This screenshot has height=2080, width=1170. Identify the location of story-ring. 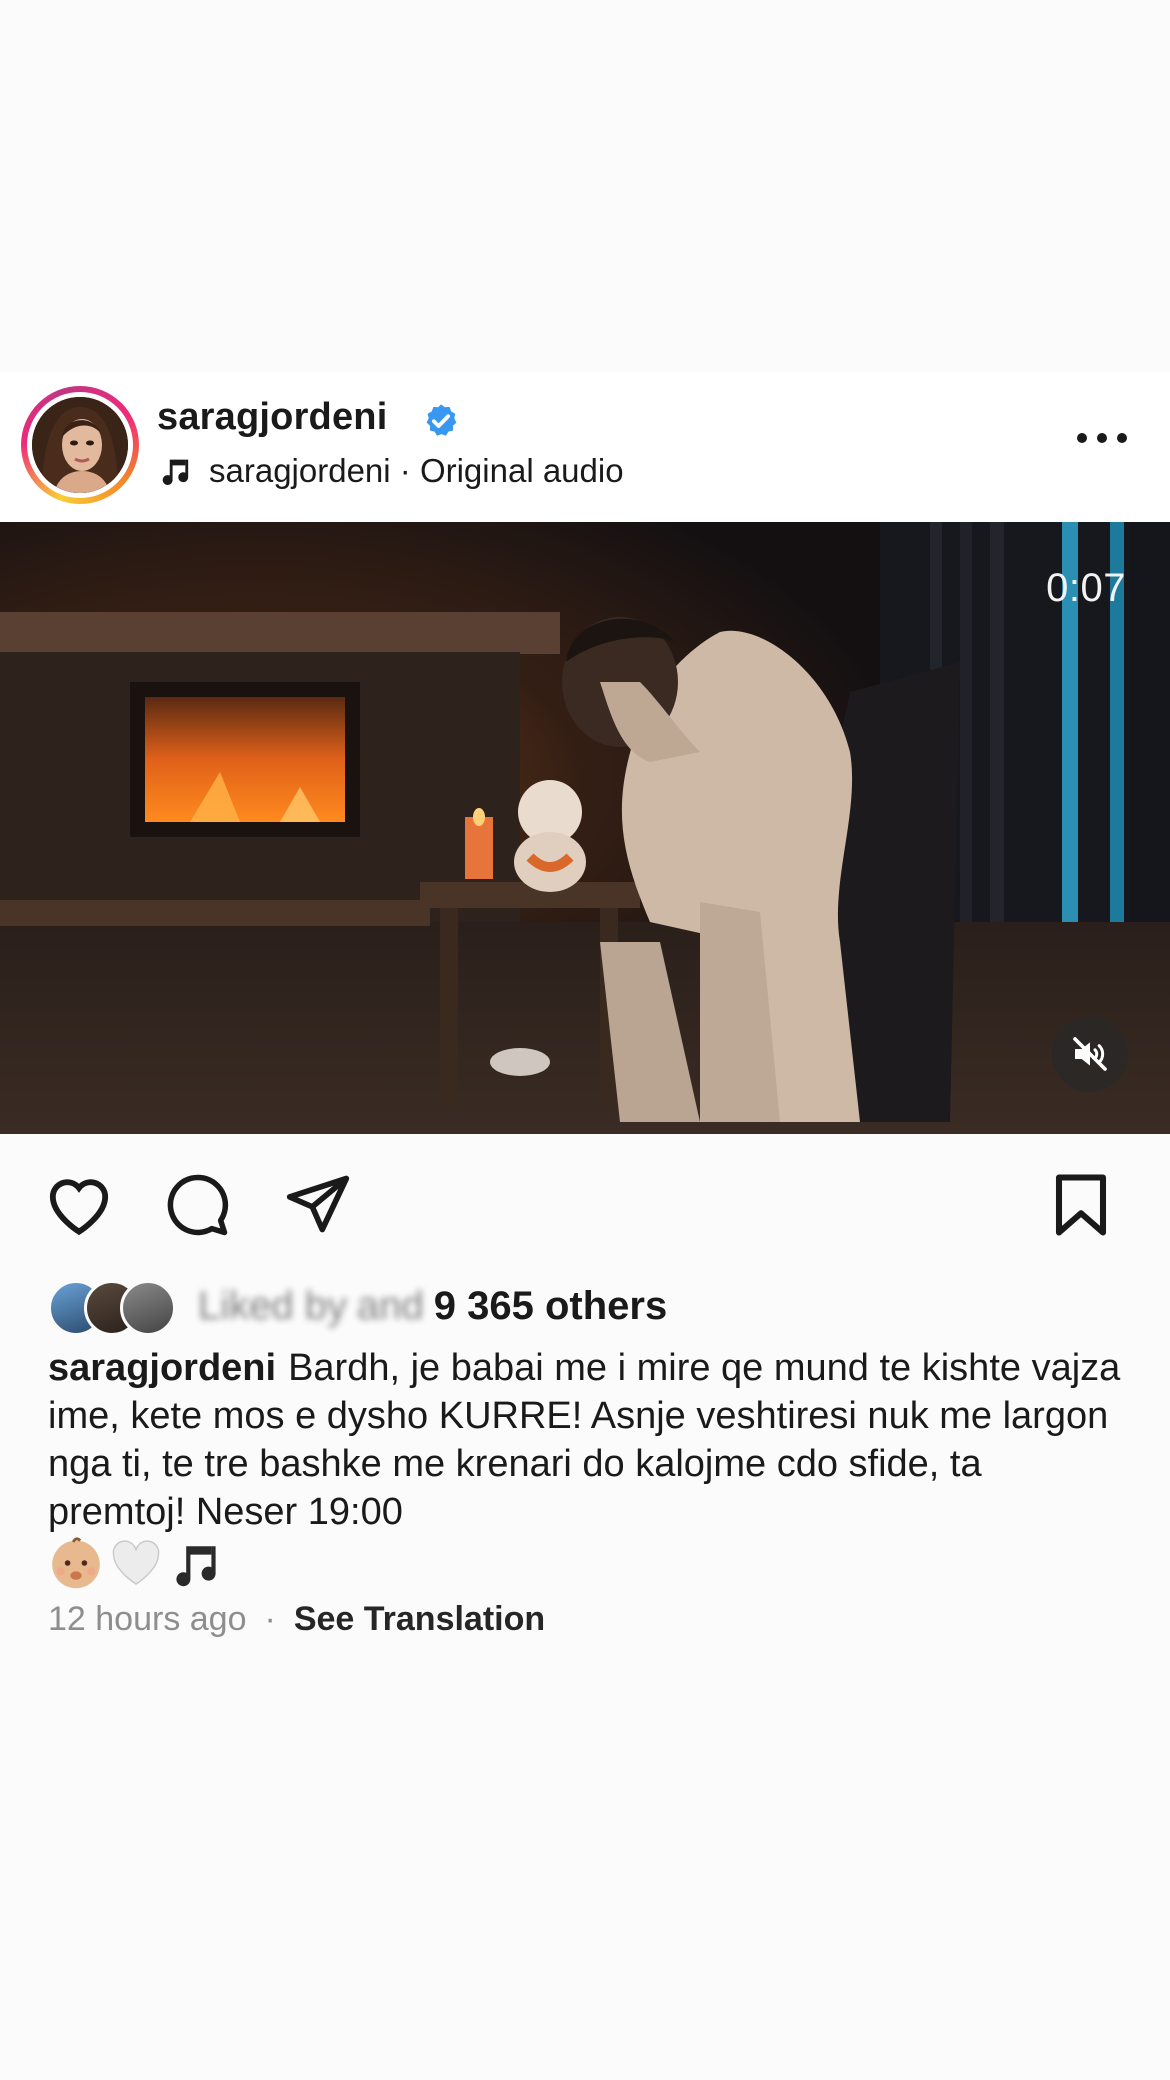
(80, 445).